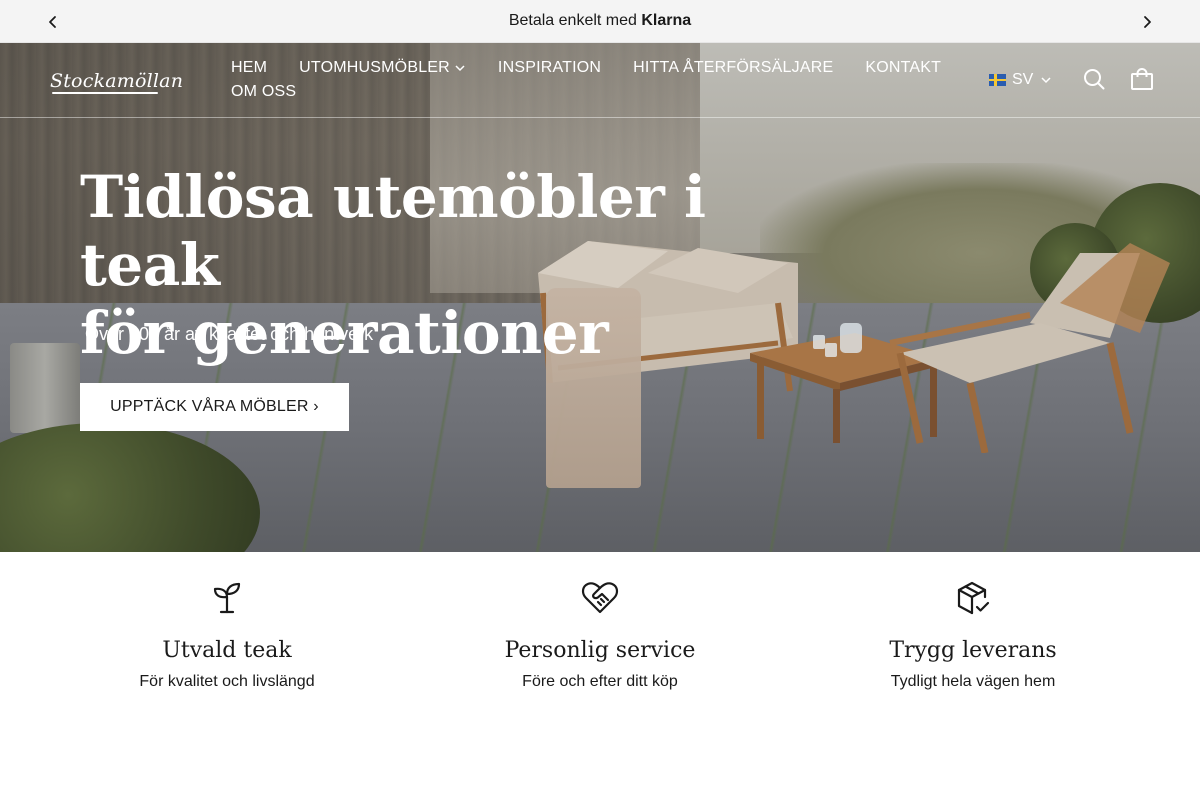 This screenshot has height=800, width=1200. What do you see at coordinates (600, 598) in the screenshot?
I see `heart-handshake-icon` at bounding box center [600, 598].